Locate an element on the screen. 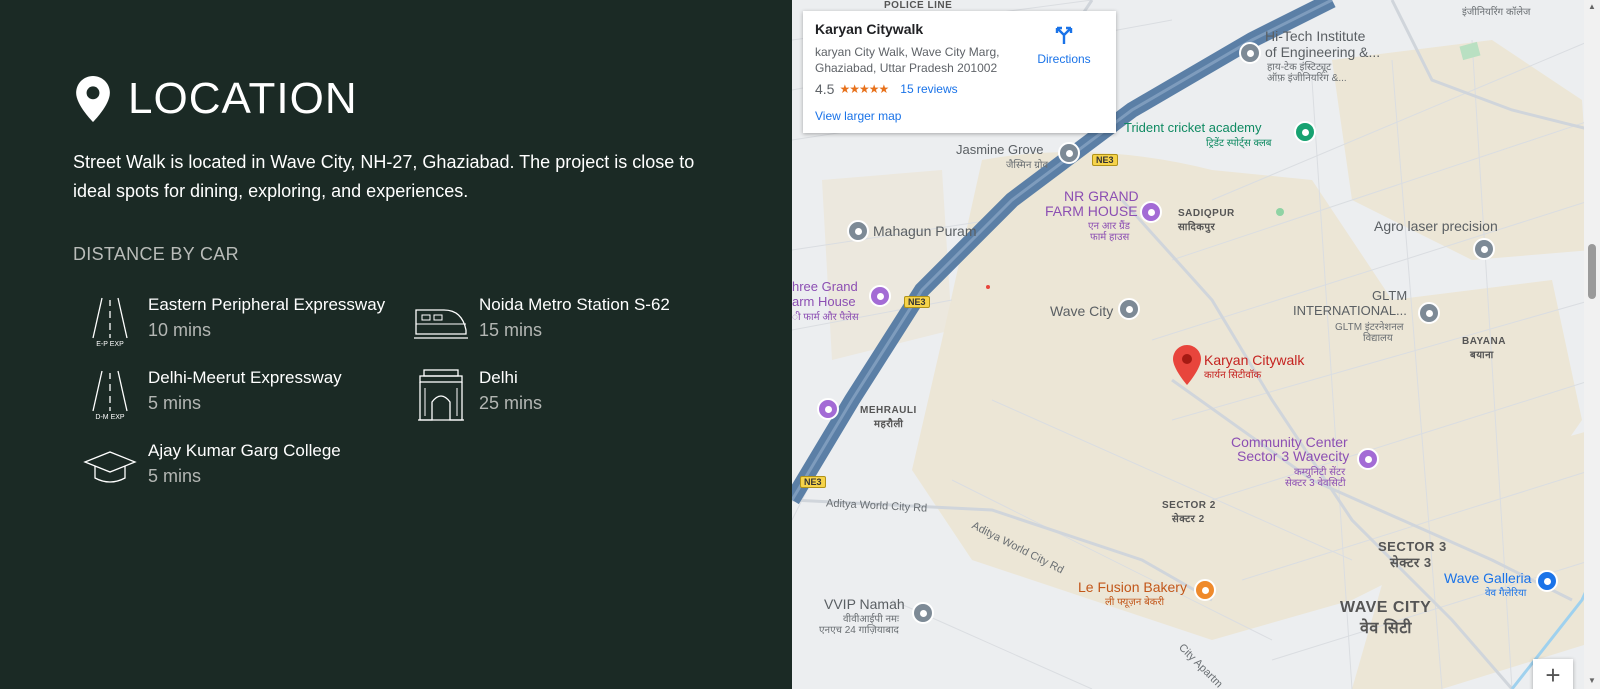 The height and width of the screenshot is (689, 1600). map-label: hree Grand is located at coordinates (825, 286).